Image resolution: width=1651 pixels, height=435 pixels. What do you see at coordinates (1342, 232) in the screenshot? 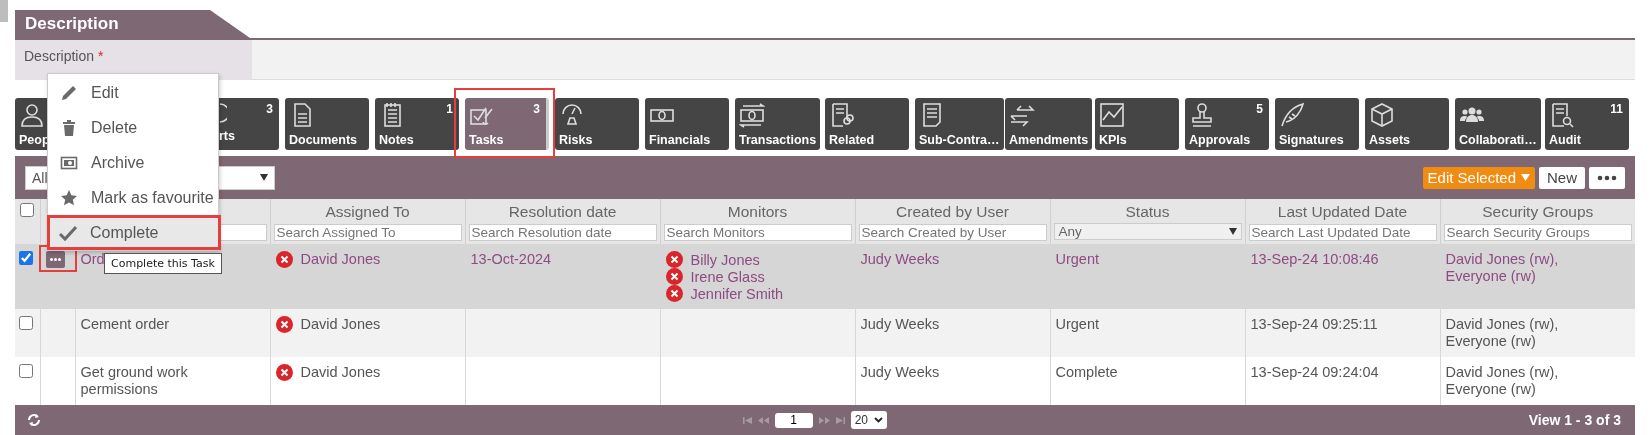
I see `search-field: Search Last Updated Date` at bounding box center [1342, 232].